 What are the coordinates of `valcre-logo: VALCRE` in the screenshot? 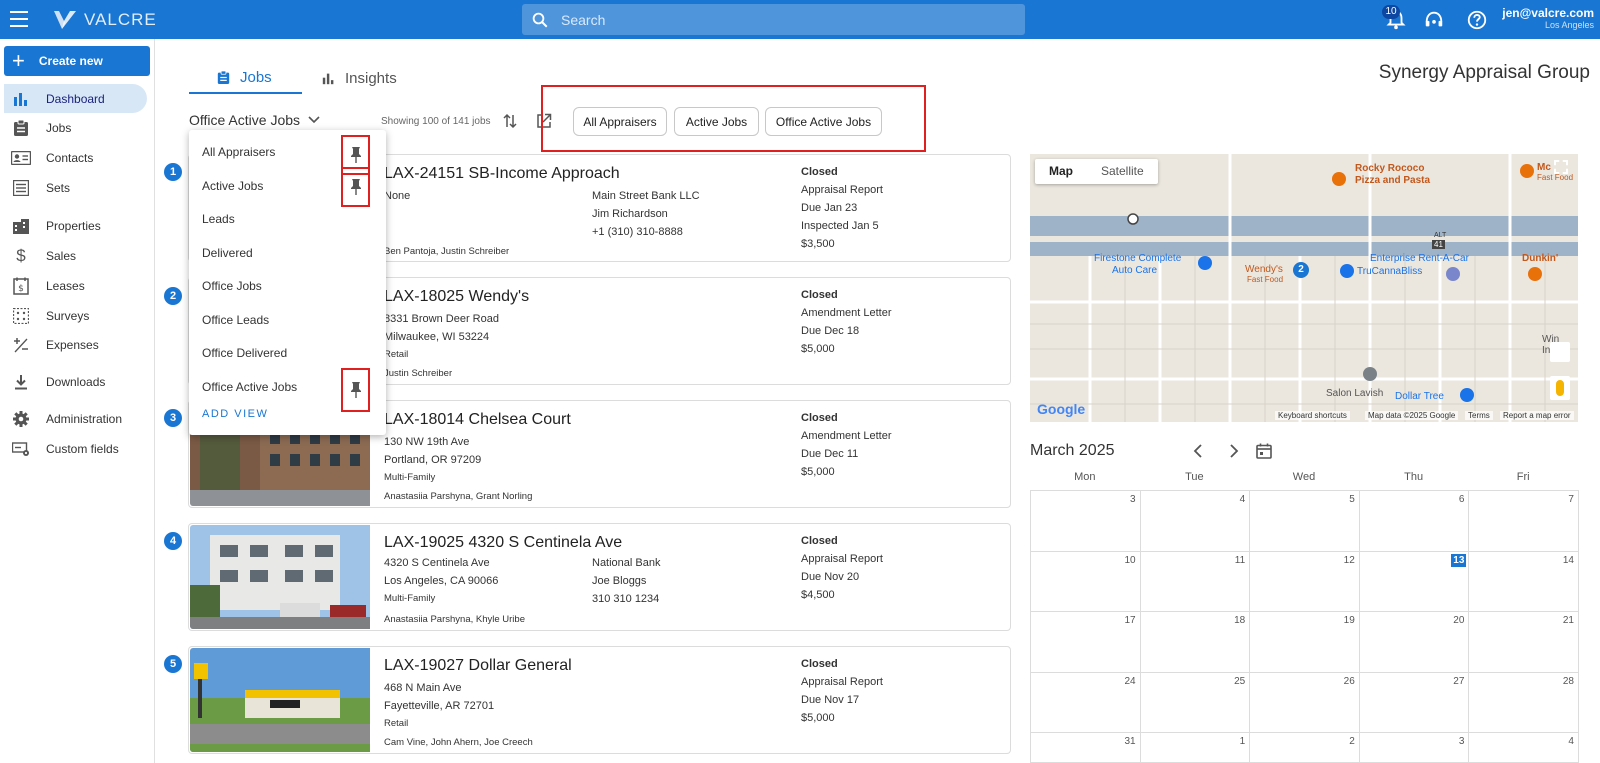 It's located at (104, 20).